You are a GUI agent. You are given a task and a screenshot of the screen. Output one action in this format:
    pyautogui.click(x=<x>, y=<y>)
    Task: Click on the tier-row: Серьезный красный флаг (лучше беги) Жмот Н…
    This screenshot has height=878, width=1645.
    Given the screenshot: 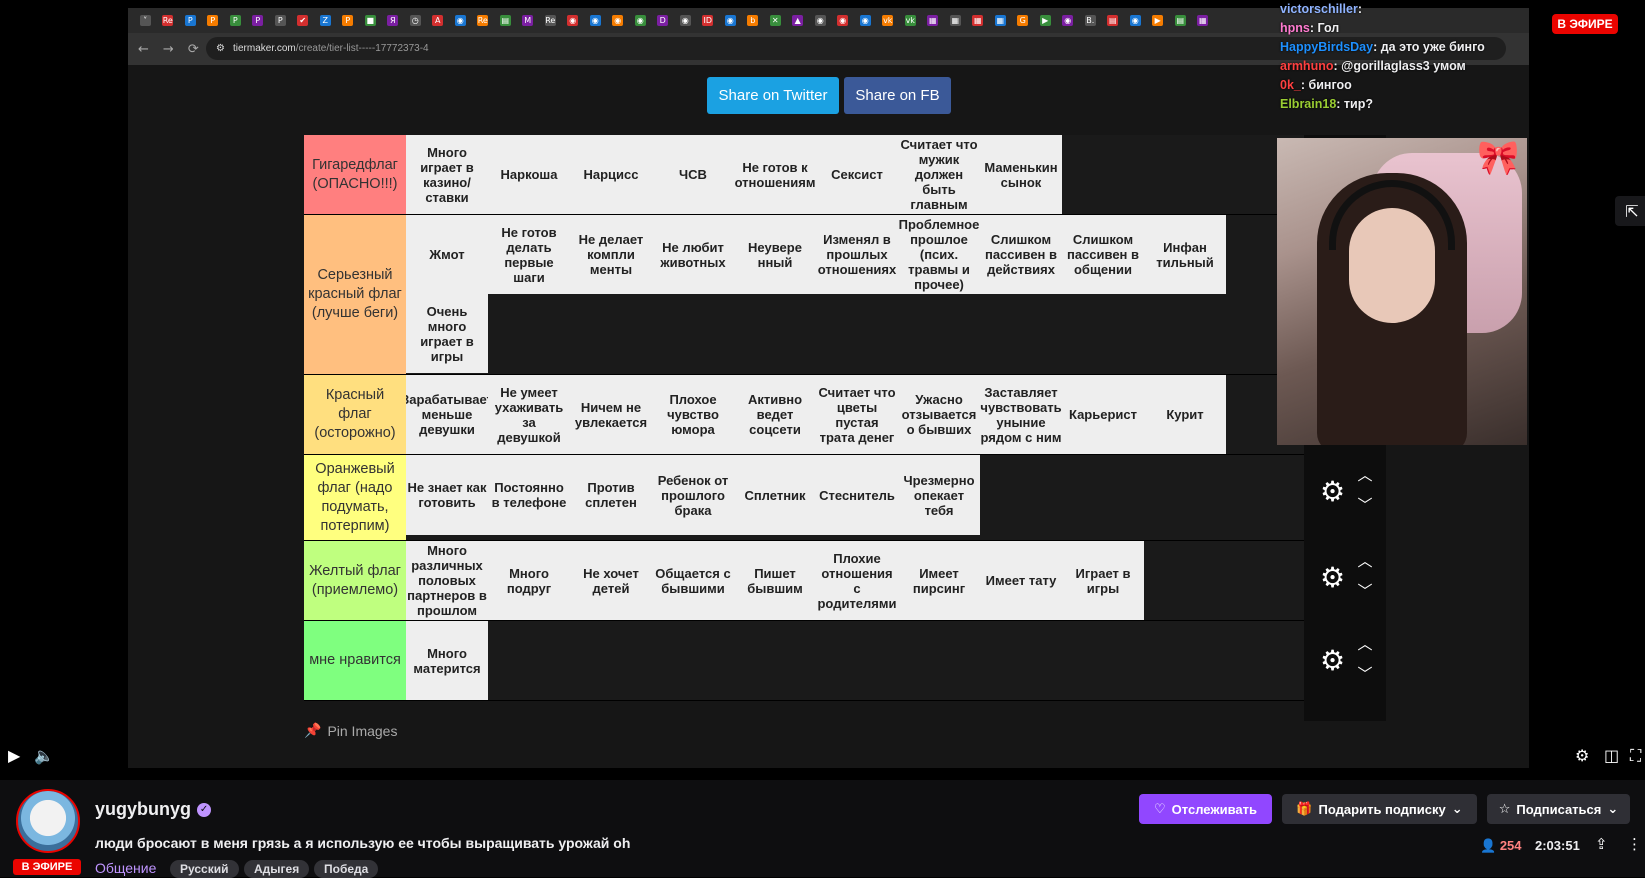 What is the action you would take?
    pyautogui.click(x=804, y=295)
    